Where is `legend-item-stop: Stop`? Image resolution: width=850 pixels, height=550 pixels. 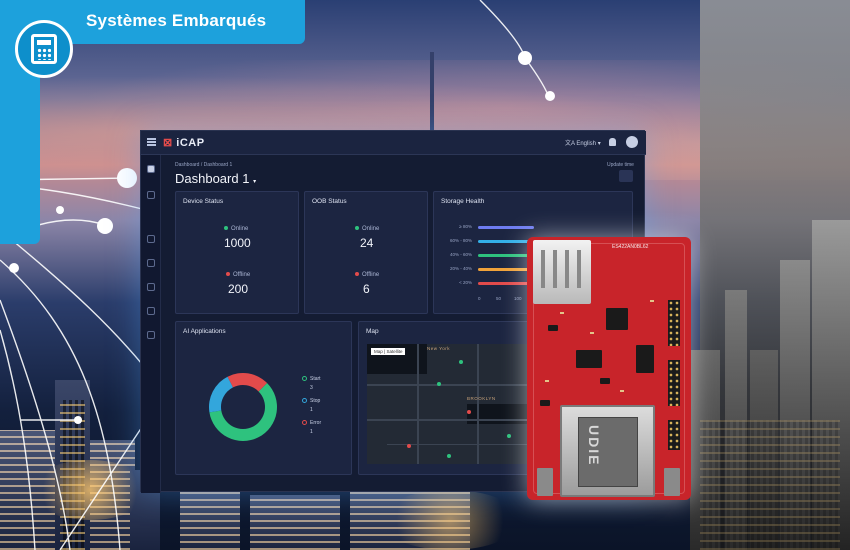 legend-item-stop: Stop is located at coordinates (311, 401).